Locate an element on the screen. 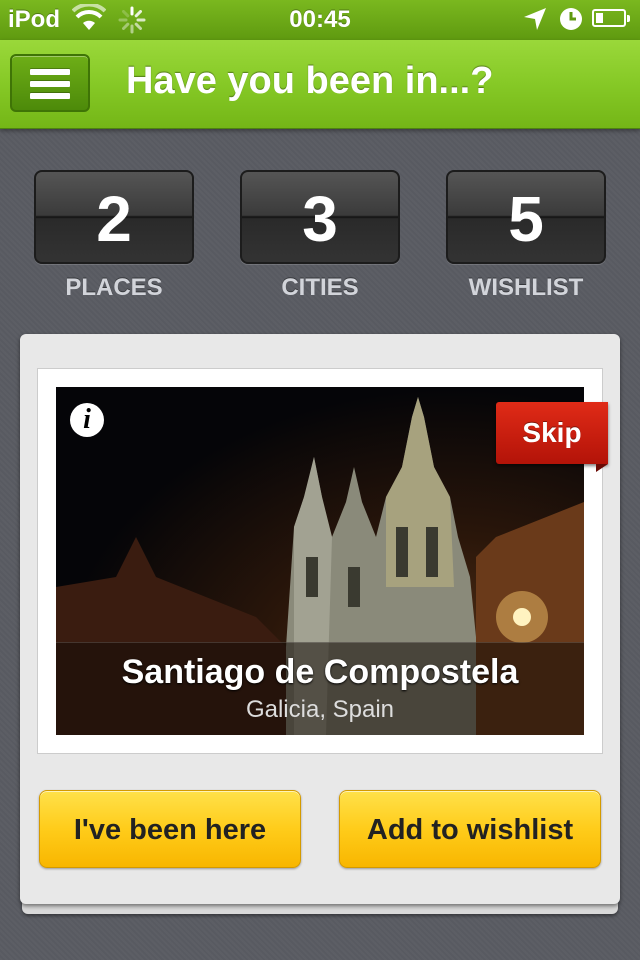  wishlist-counter: 5 WISHLIST is located at coordinates (526, 236).